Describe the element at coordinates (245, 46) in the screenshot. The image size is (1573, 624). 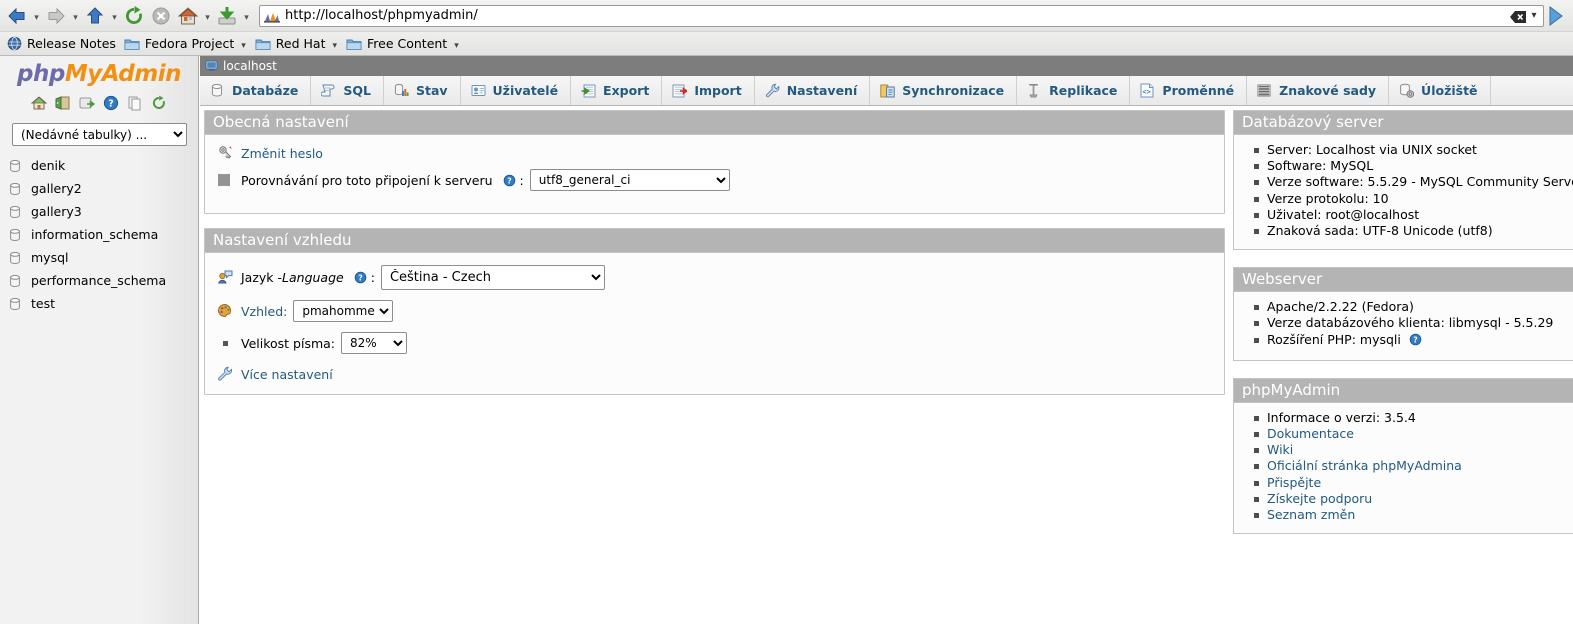
I see `bookmark-fedora-caret: ▾` at that location.